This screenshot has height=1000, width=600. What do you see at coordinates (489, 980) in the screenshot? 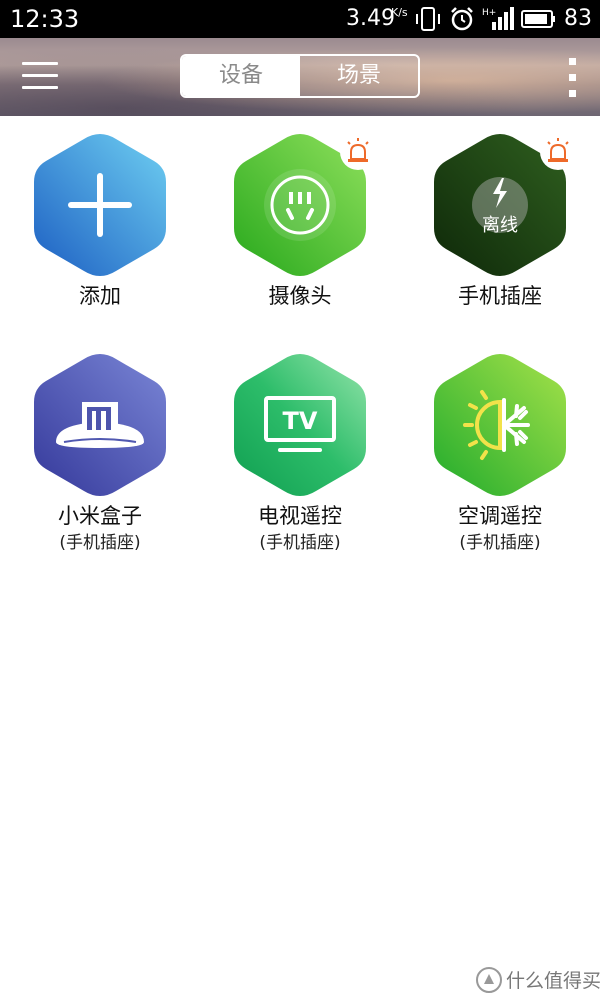
I see `smzdm-logo-icon` at bounding box center [489, 980].